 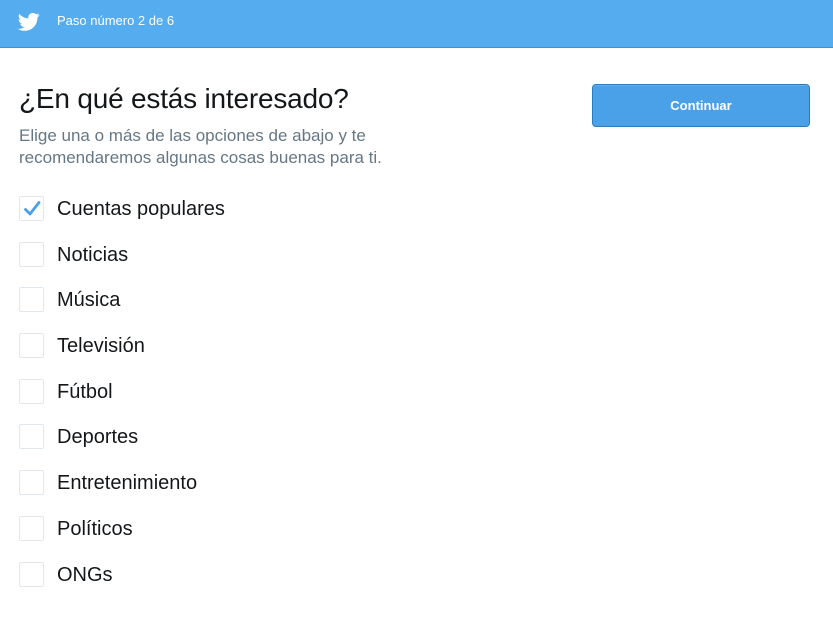 I want to click on interest-option-politicos: Políticos, so click(x=219, y=537).